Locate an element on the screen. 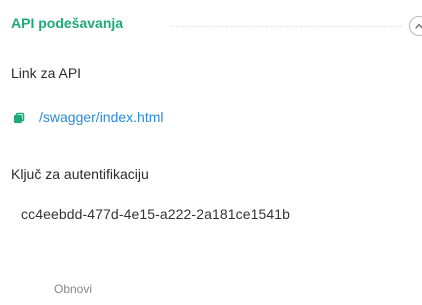 Image resolution: width=422 pixels, height=305 pixels. section-divider is located at coordinates (286, 26).